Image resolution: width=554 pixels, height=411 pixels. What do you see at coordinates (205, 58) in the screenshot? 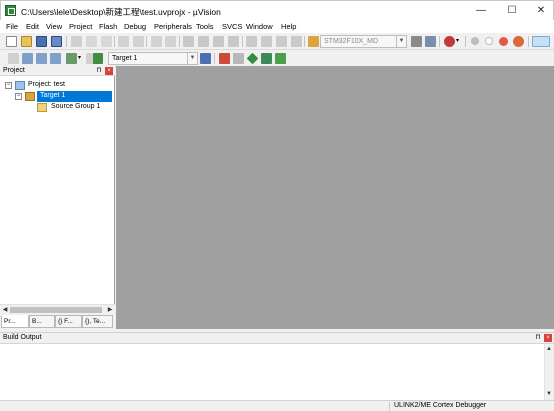
I see `target-options-icon` at bounding box center [205, 58].